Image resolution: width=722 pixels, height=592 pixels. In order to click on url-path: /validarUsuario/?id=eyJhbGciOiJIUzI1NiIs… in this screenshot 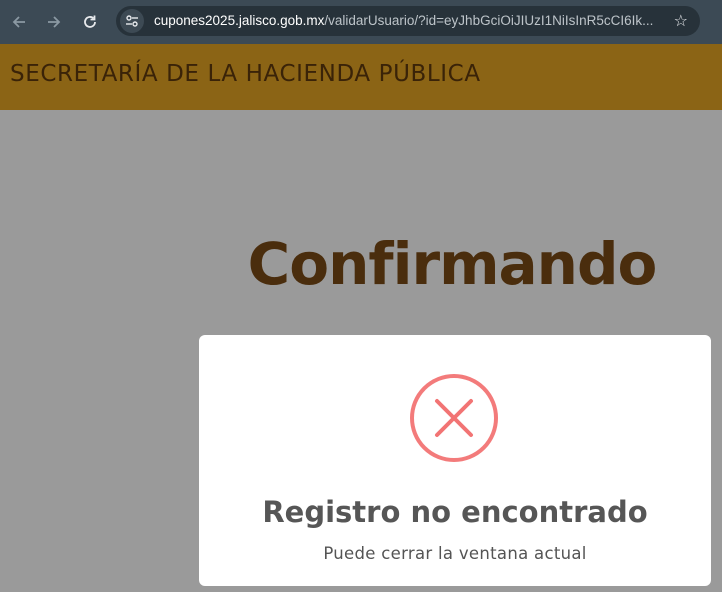, I will do `click(489, 20)`.